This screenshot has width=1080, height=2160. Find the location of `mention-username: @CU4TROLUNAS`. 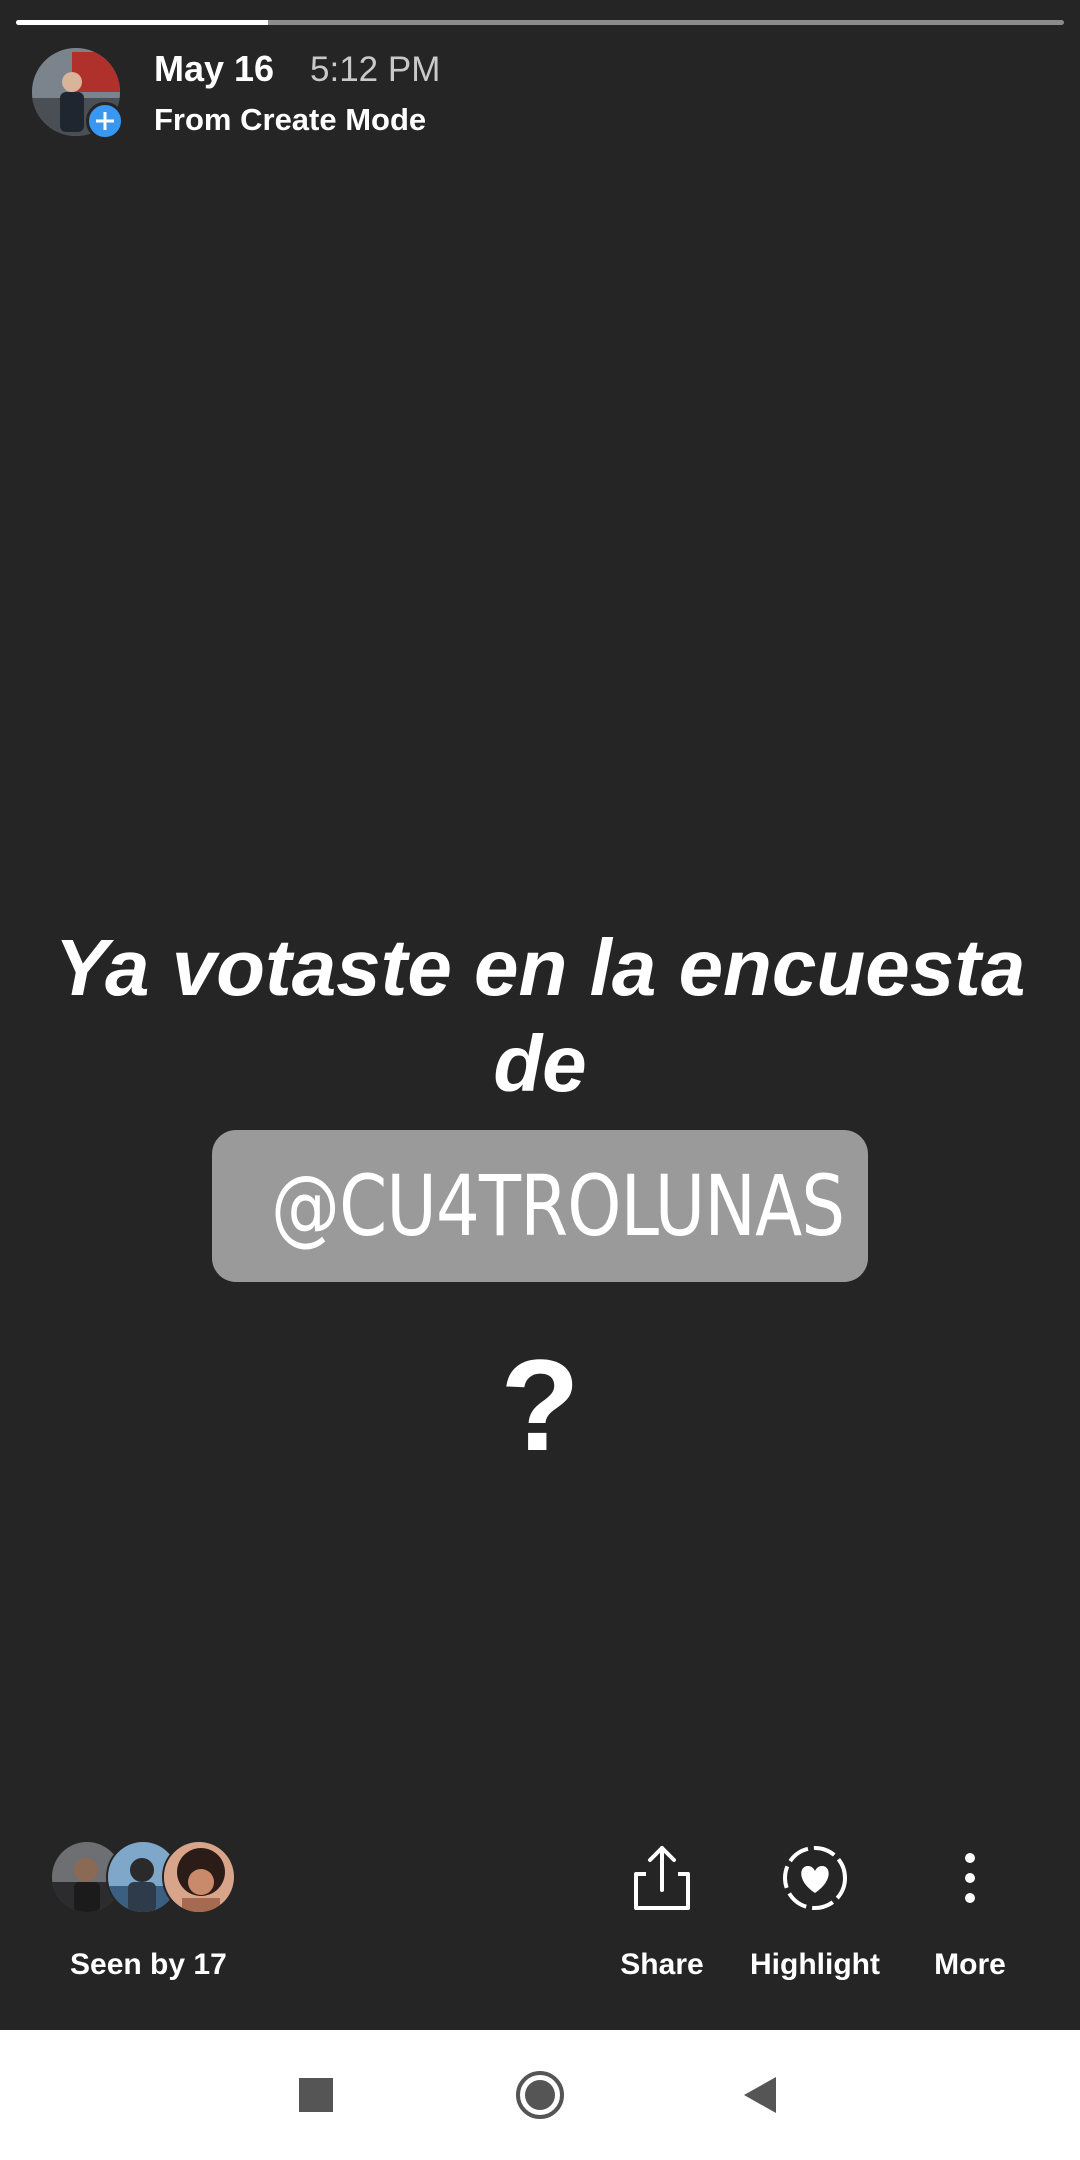

mention-username: @CU4TROLUNAS is located at coordinates (558, 1206).